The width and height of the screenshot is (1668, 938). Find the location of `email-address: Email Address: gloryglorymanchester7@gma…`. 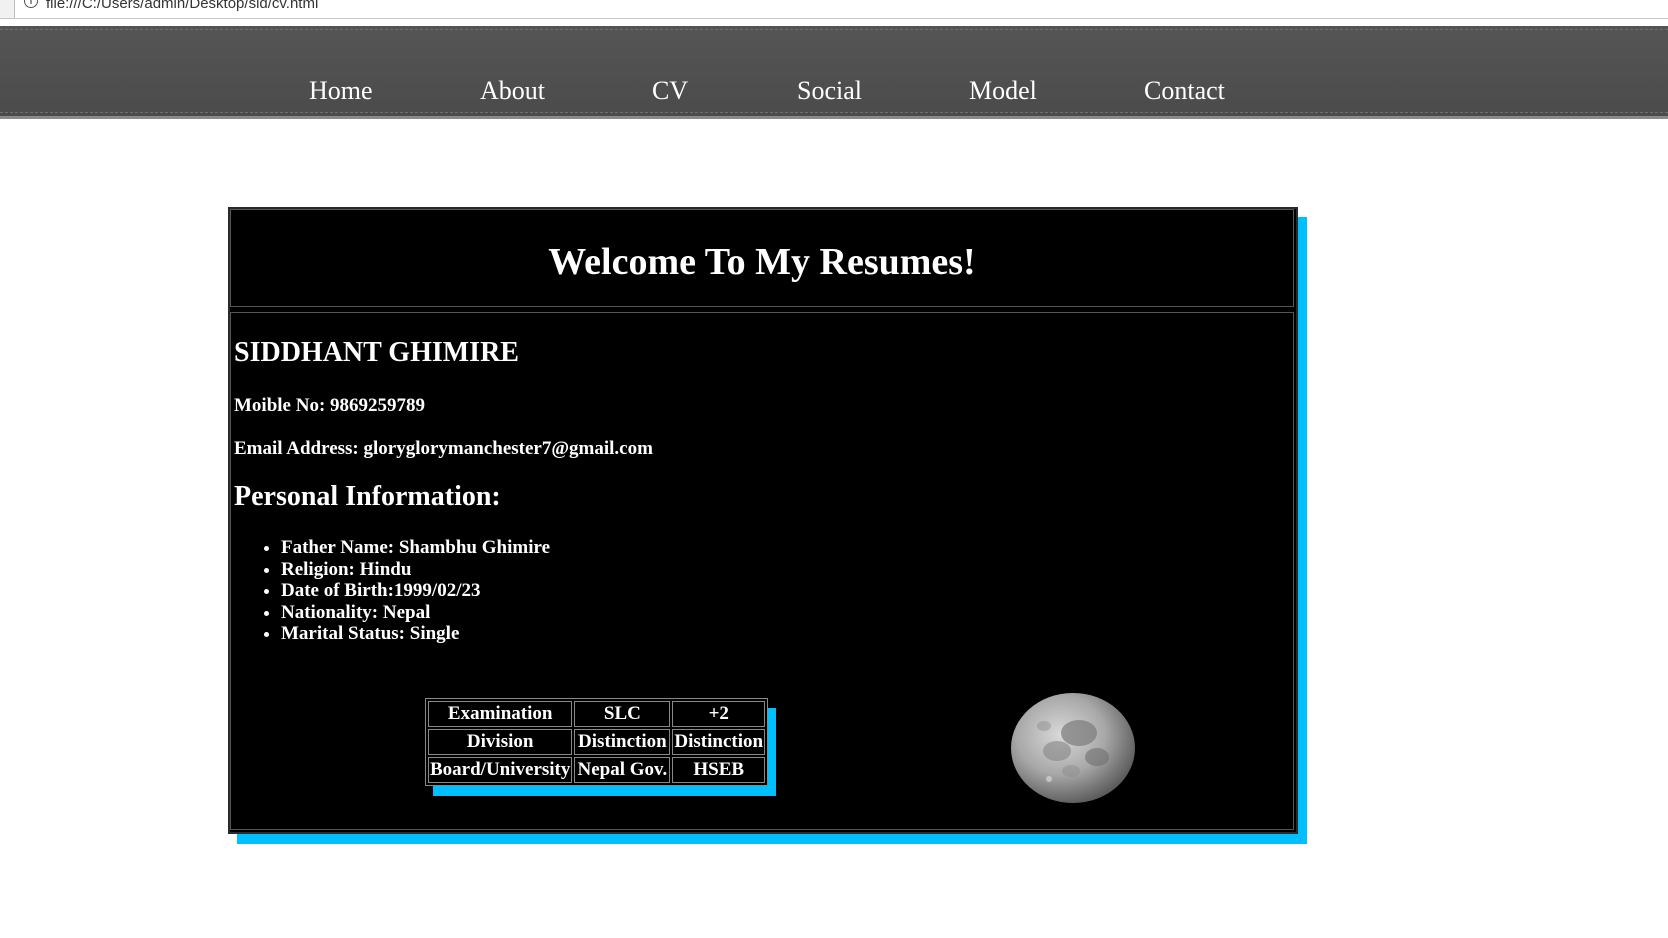

email-address: Email Address: gloryglorymanchester7@gma… is located at coordinates (443, 448).